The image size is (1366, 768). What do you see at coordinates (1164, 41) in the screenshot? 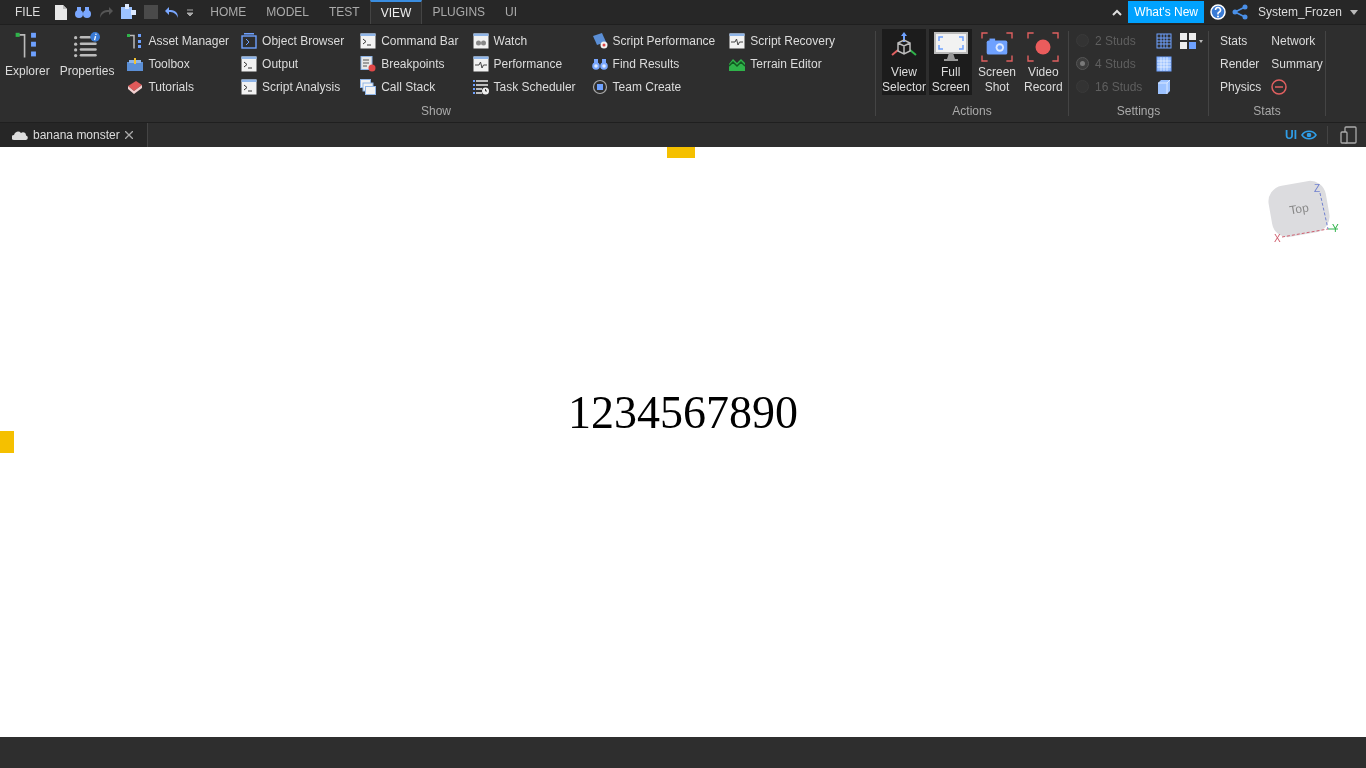
I see `grid-icon` at bounding box center [1164, 41].